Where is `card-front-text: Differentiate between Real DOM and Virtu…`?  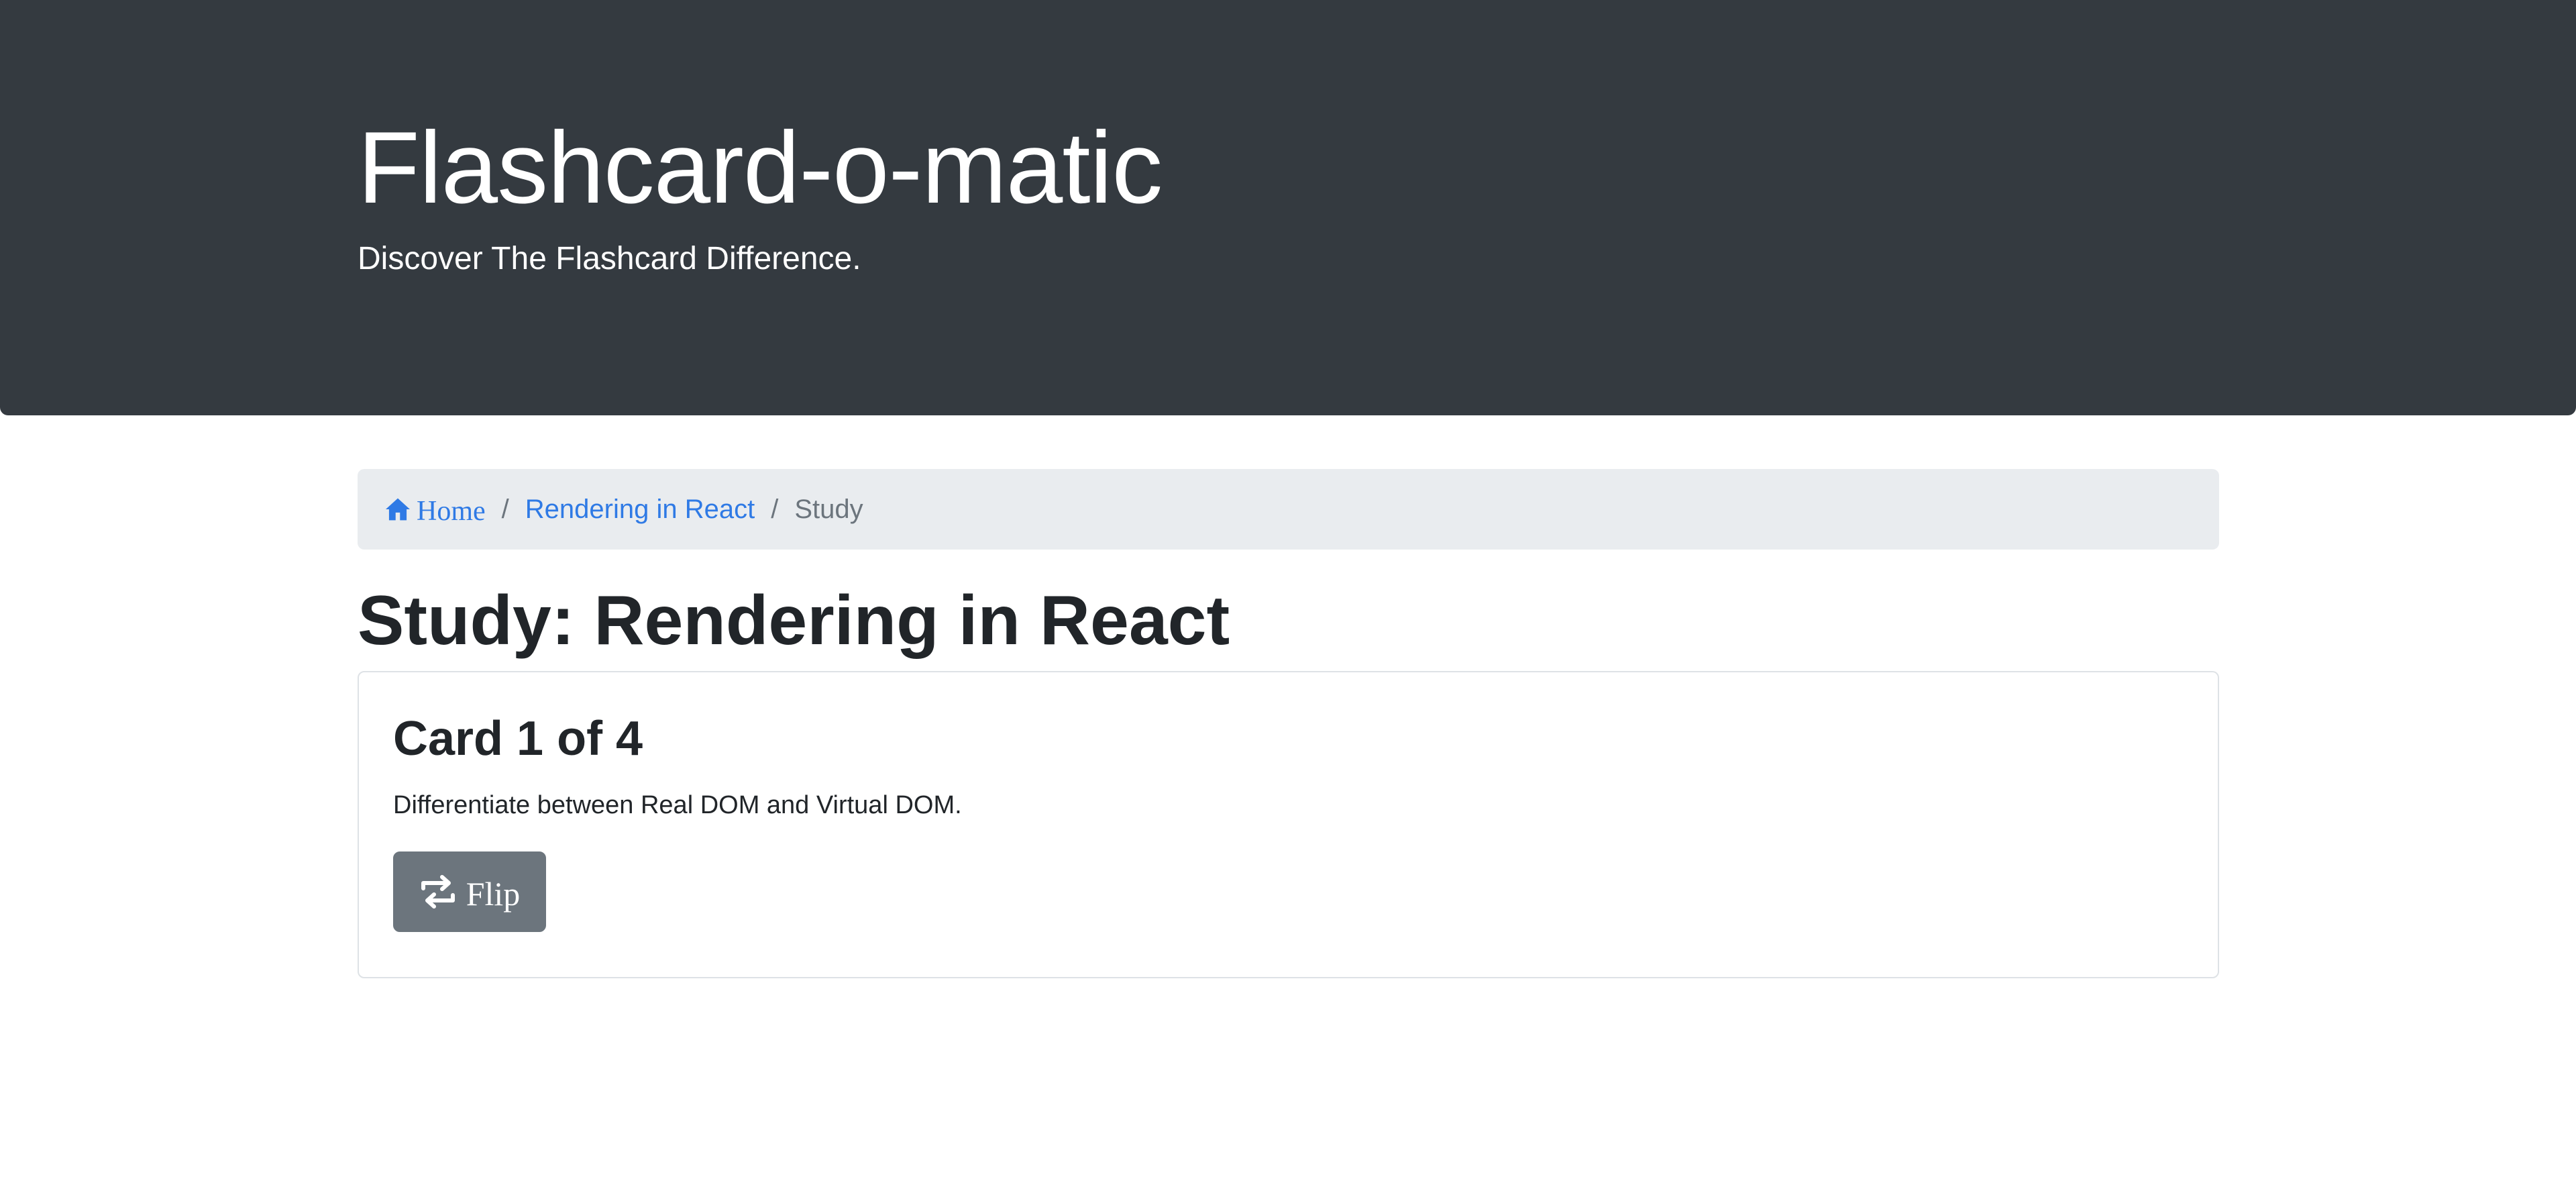 card-front-text: Differentiate between Real DOM and Virtu… is located at coordinates (677, 805).